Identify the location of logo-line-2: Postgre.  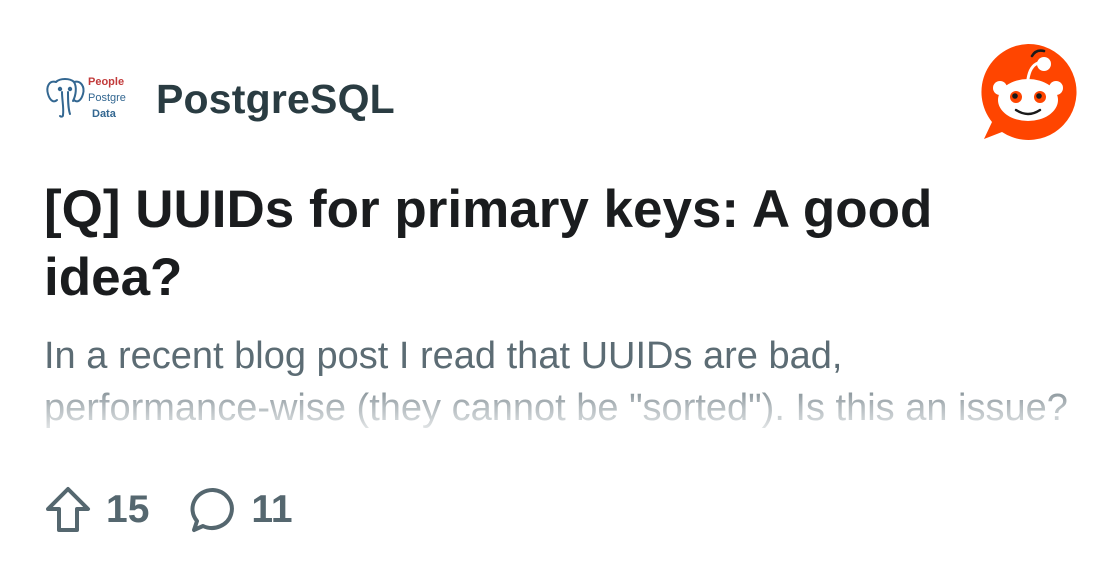
(107, 98).